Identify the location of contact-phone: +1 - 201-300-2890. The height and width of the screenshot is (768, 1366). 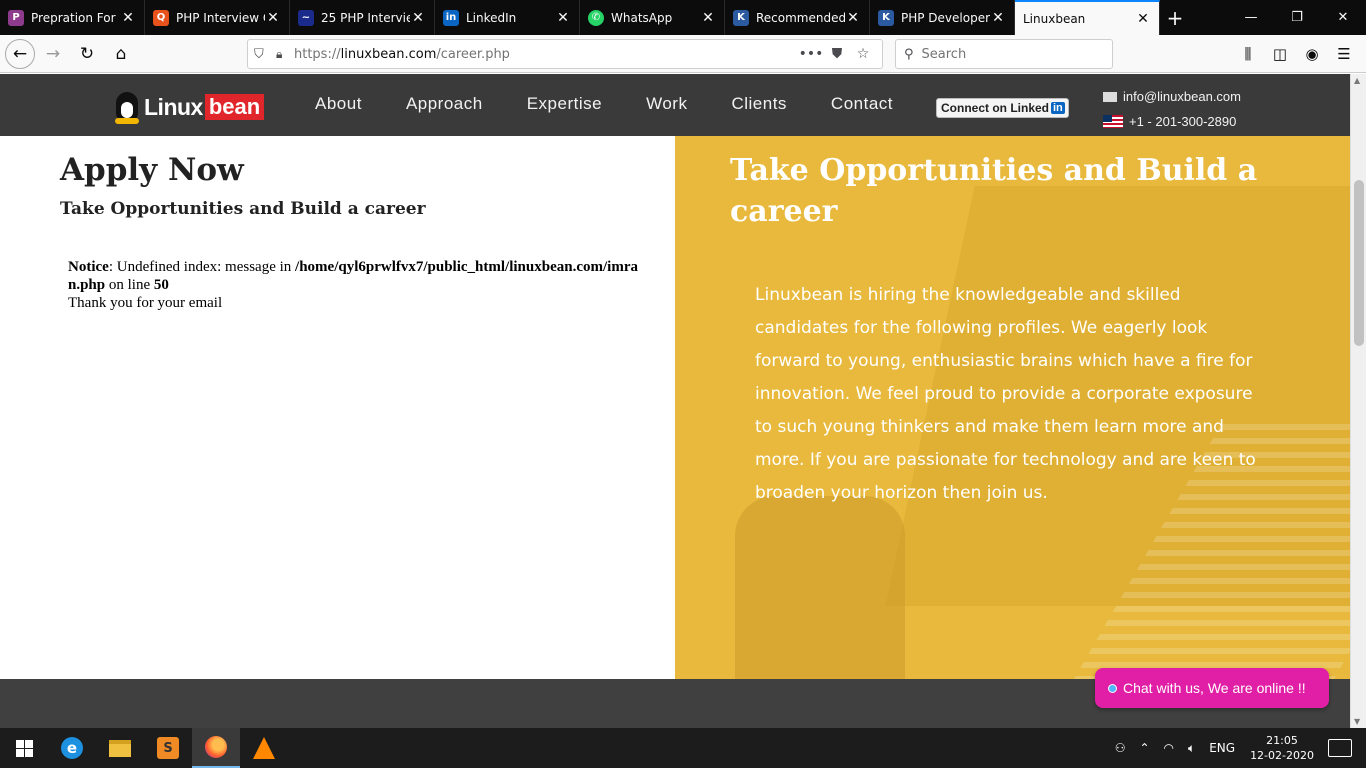
(1182, 121).